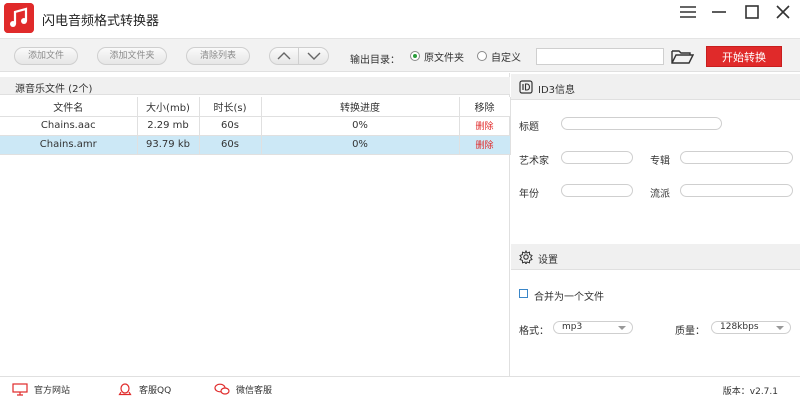  I want to click on file-name-cell: Chains.aac, so click(69, 126).